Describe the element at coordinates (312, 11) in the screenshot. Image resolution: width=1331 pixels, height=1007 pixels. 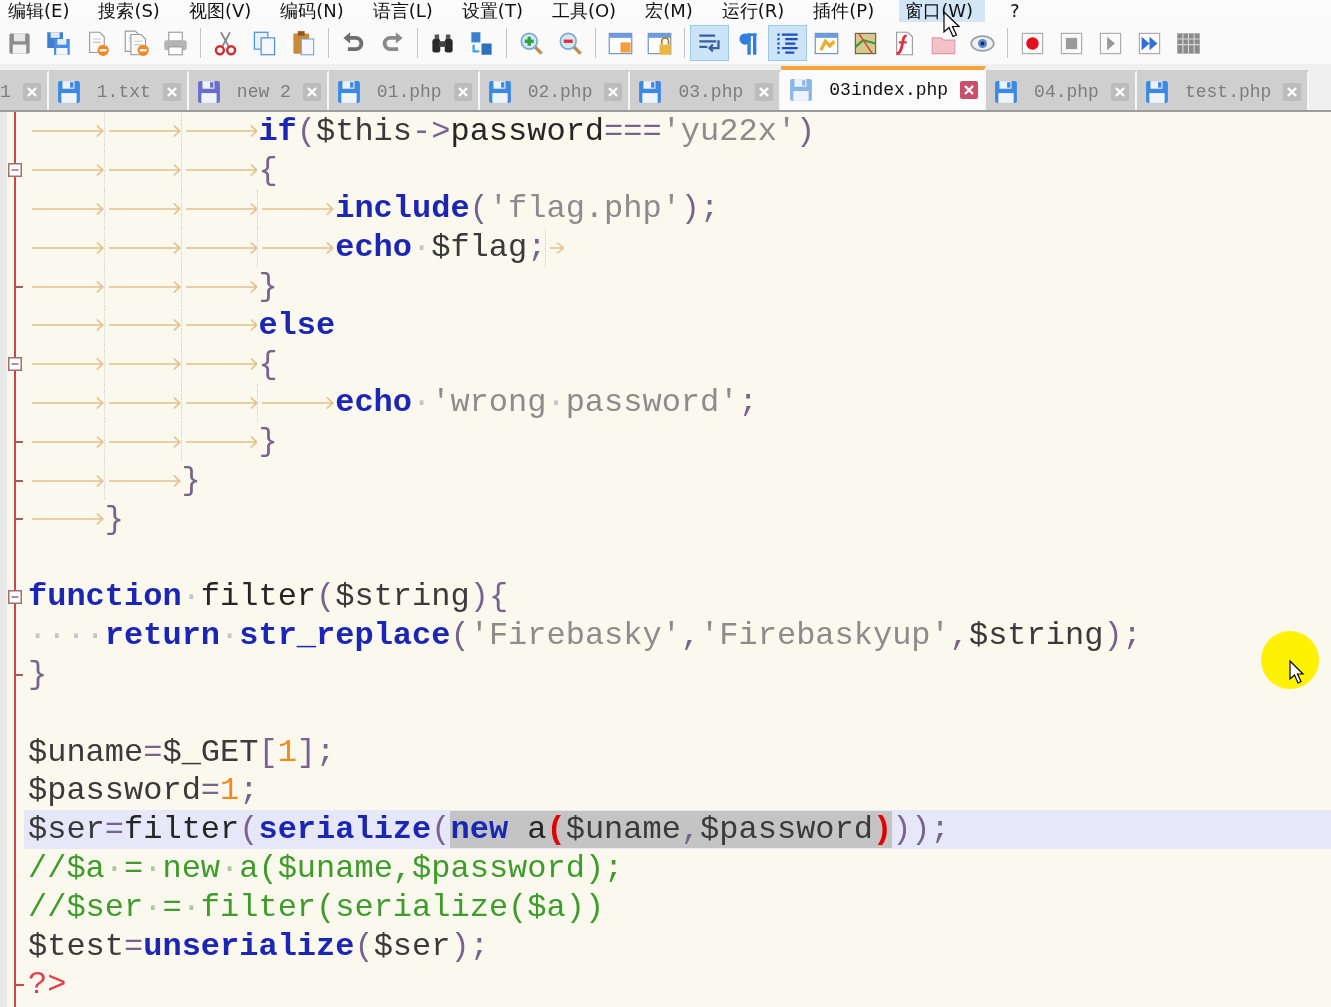
I see `menu-item: 编码(N)` at that location.